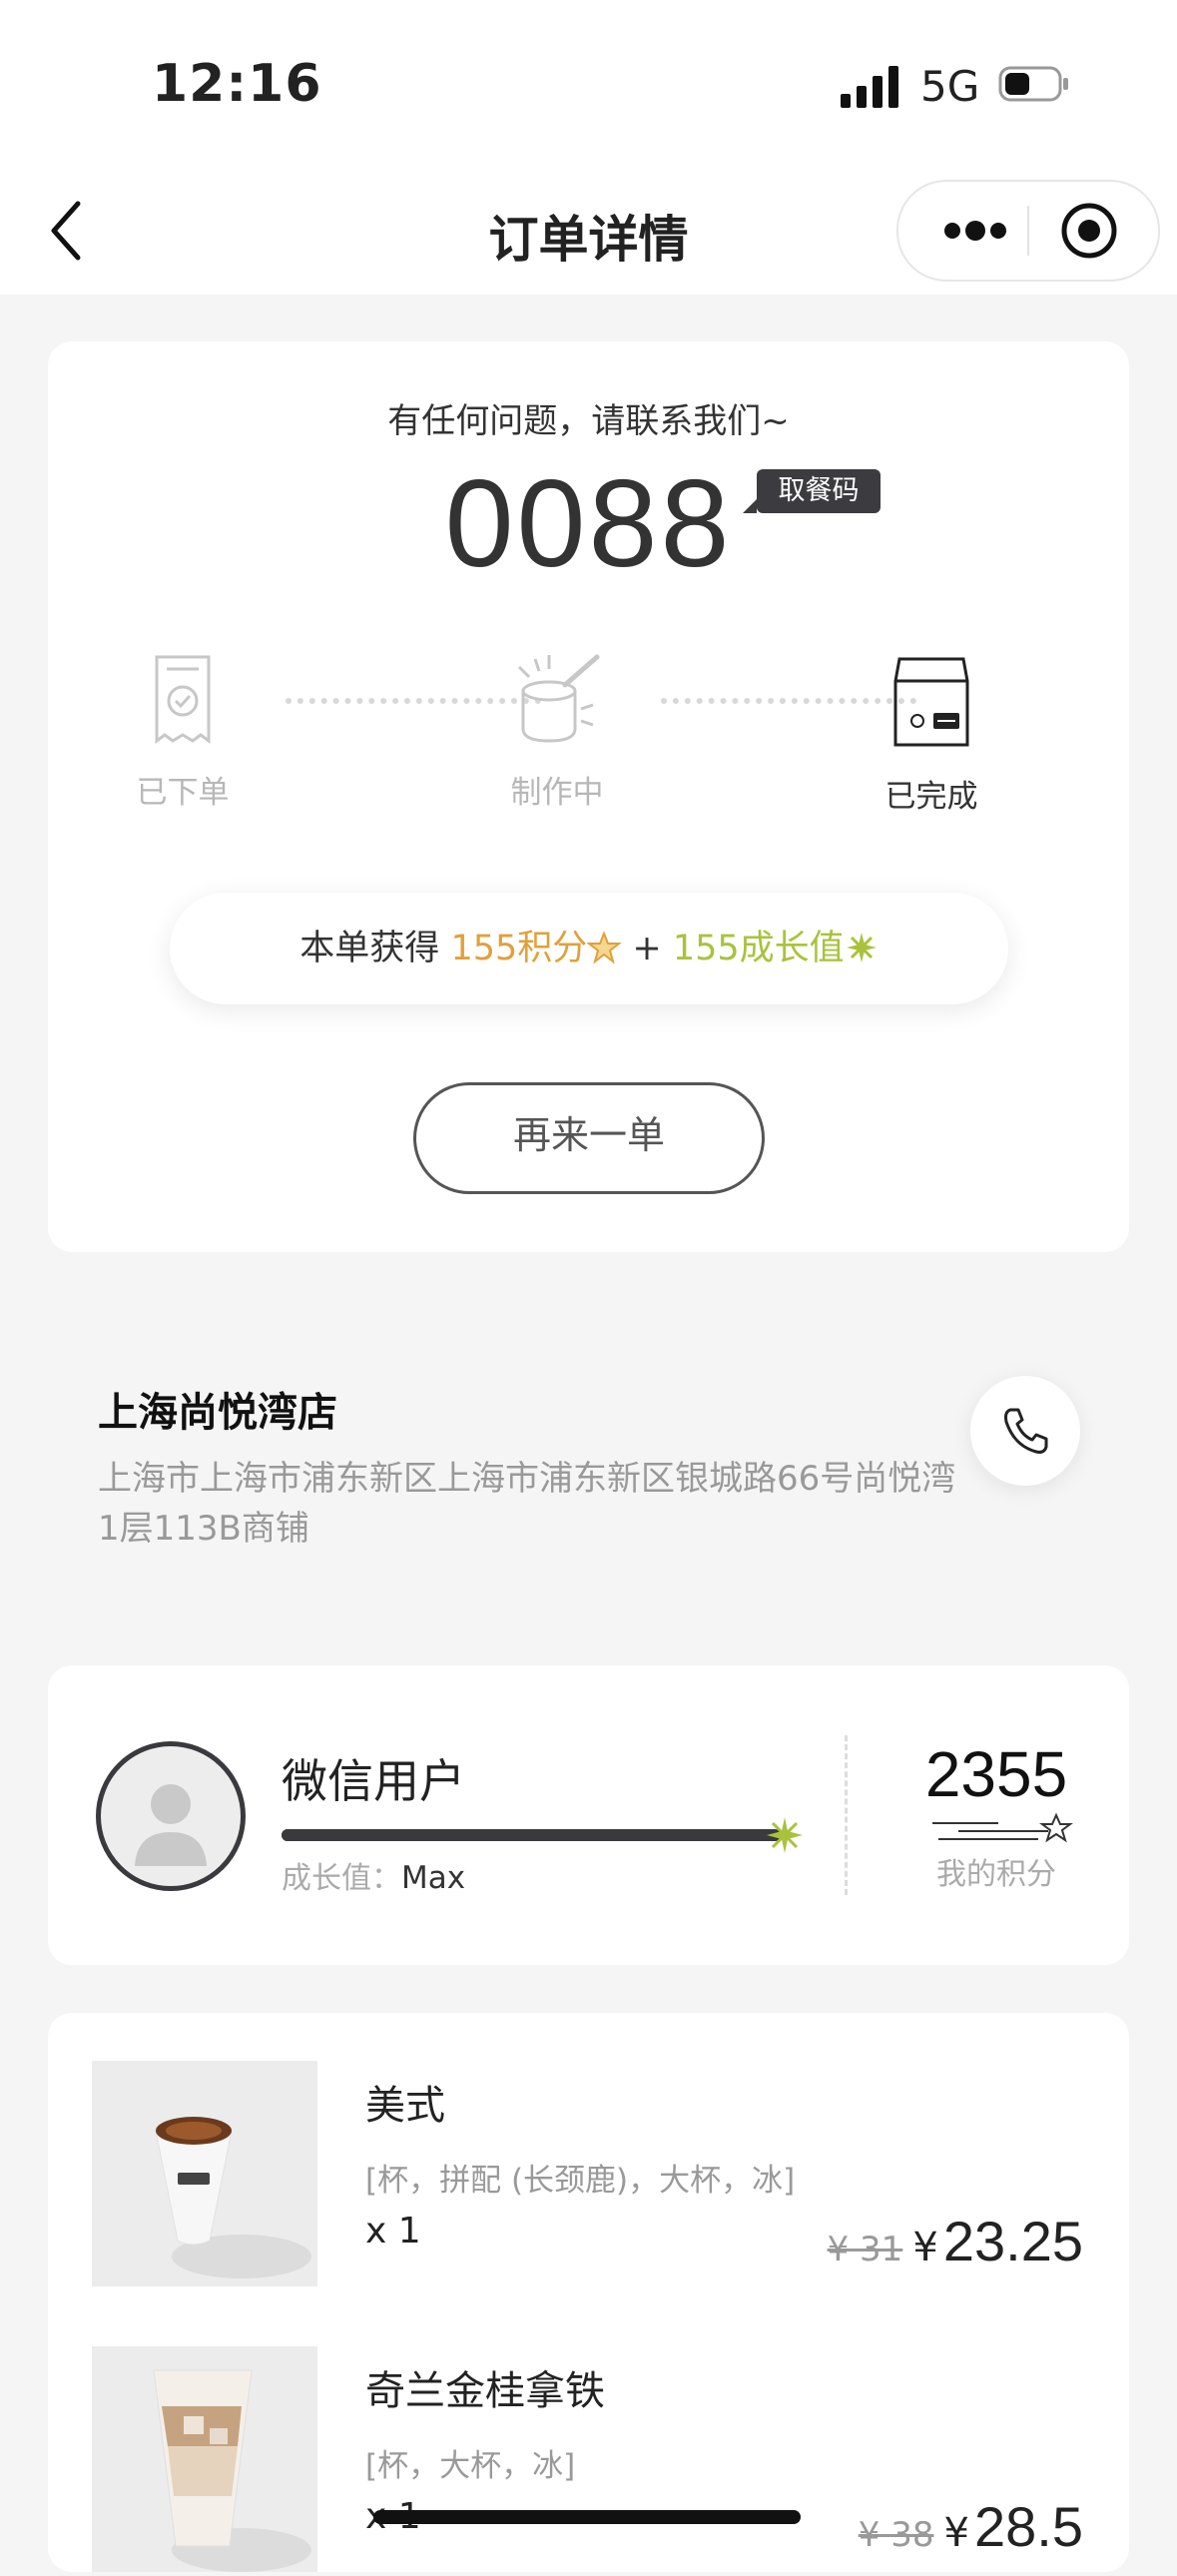 The width and height of the screenshot is (1177, 2576). What do you see at coordinates (393, 2231) in the screenshot?
I see `product-quantity: x 1` at bounding box center [393, 2231].